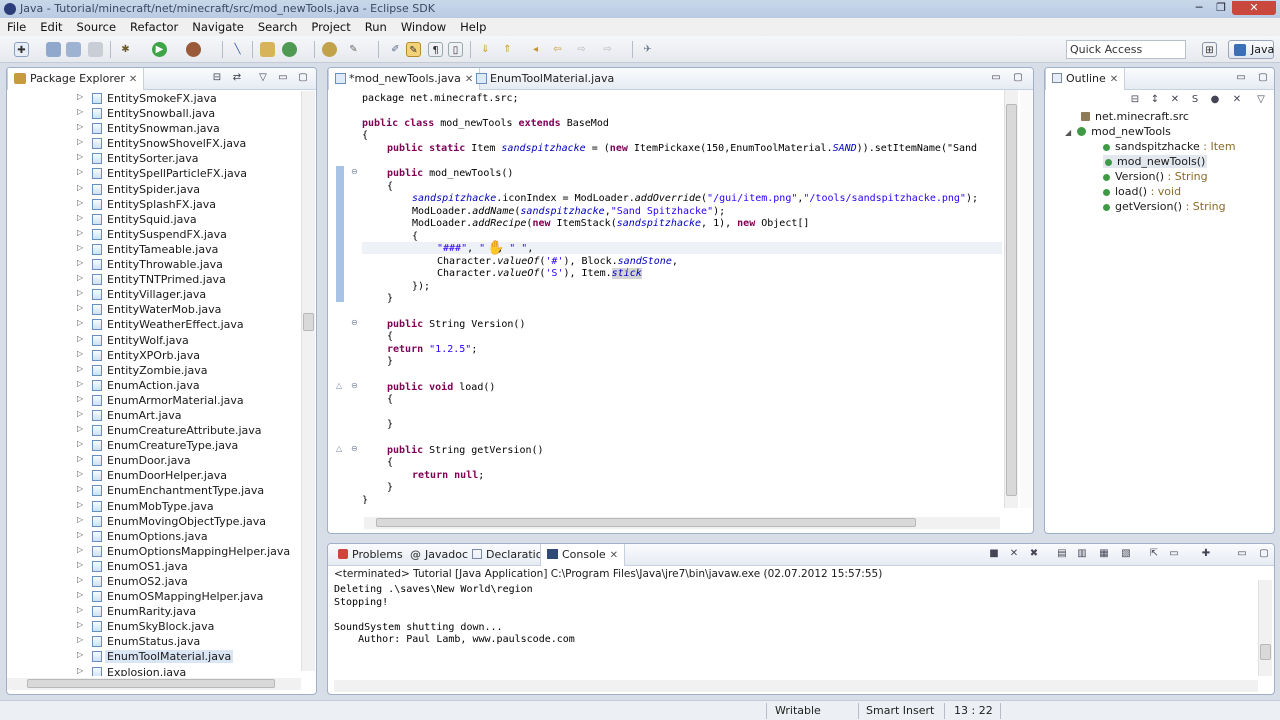  Describe the element at coordinates (370, 555) in the screenshot. I see `tab-problems: Problems` at that location.